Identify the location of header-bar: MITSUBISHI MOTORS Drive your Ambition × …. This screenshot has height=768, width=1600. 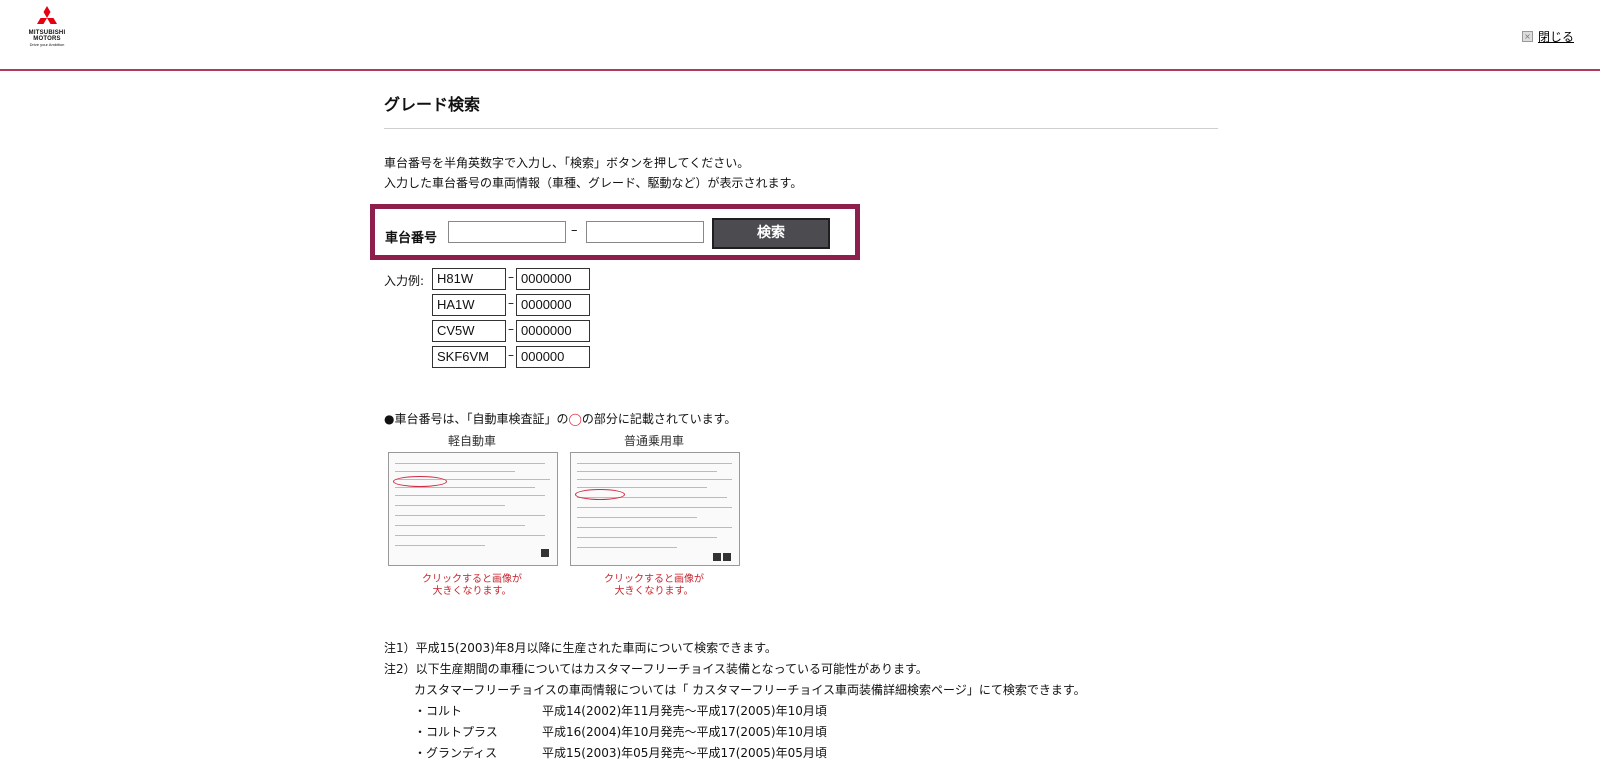
(800, 35).